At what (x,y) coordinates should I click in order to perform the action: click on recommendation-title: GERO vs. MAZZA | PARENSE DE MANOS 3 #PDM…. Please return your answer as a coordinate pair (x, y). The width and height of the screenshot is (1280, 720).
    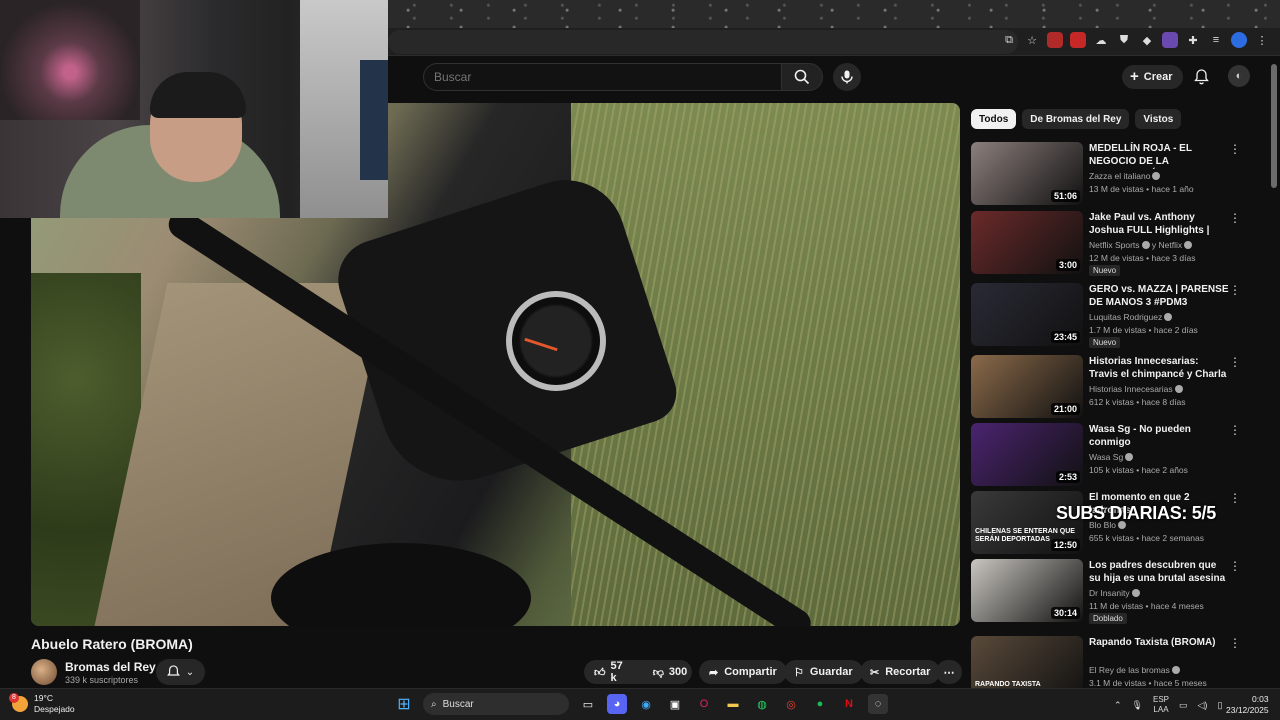
    Looking at the image, I should click on (1159, 296).